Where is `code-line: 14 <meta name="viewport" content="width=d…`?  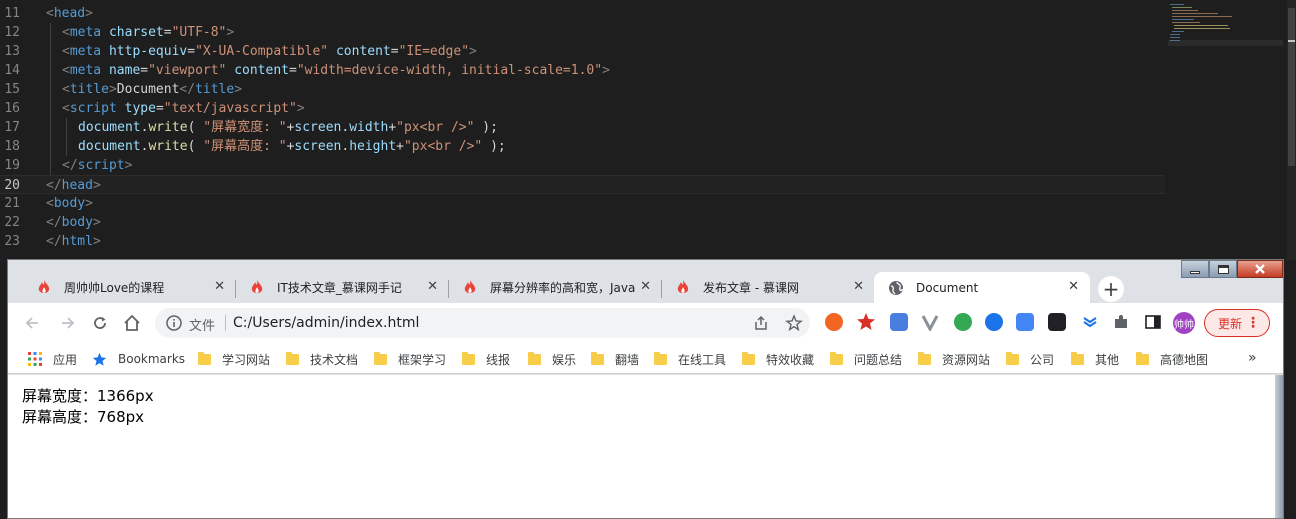 code-line: 14 <meta name="viewport" content="width=d… is located at coordinates (582, 70).